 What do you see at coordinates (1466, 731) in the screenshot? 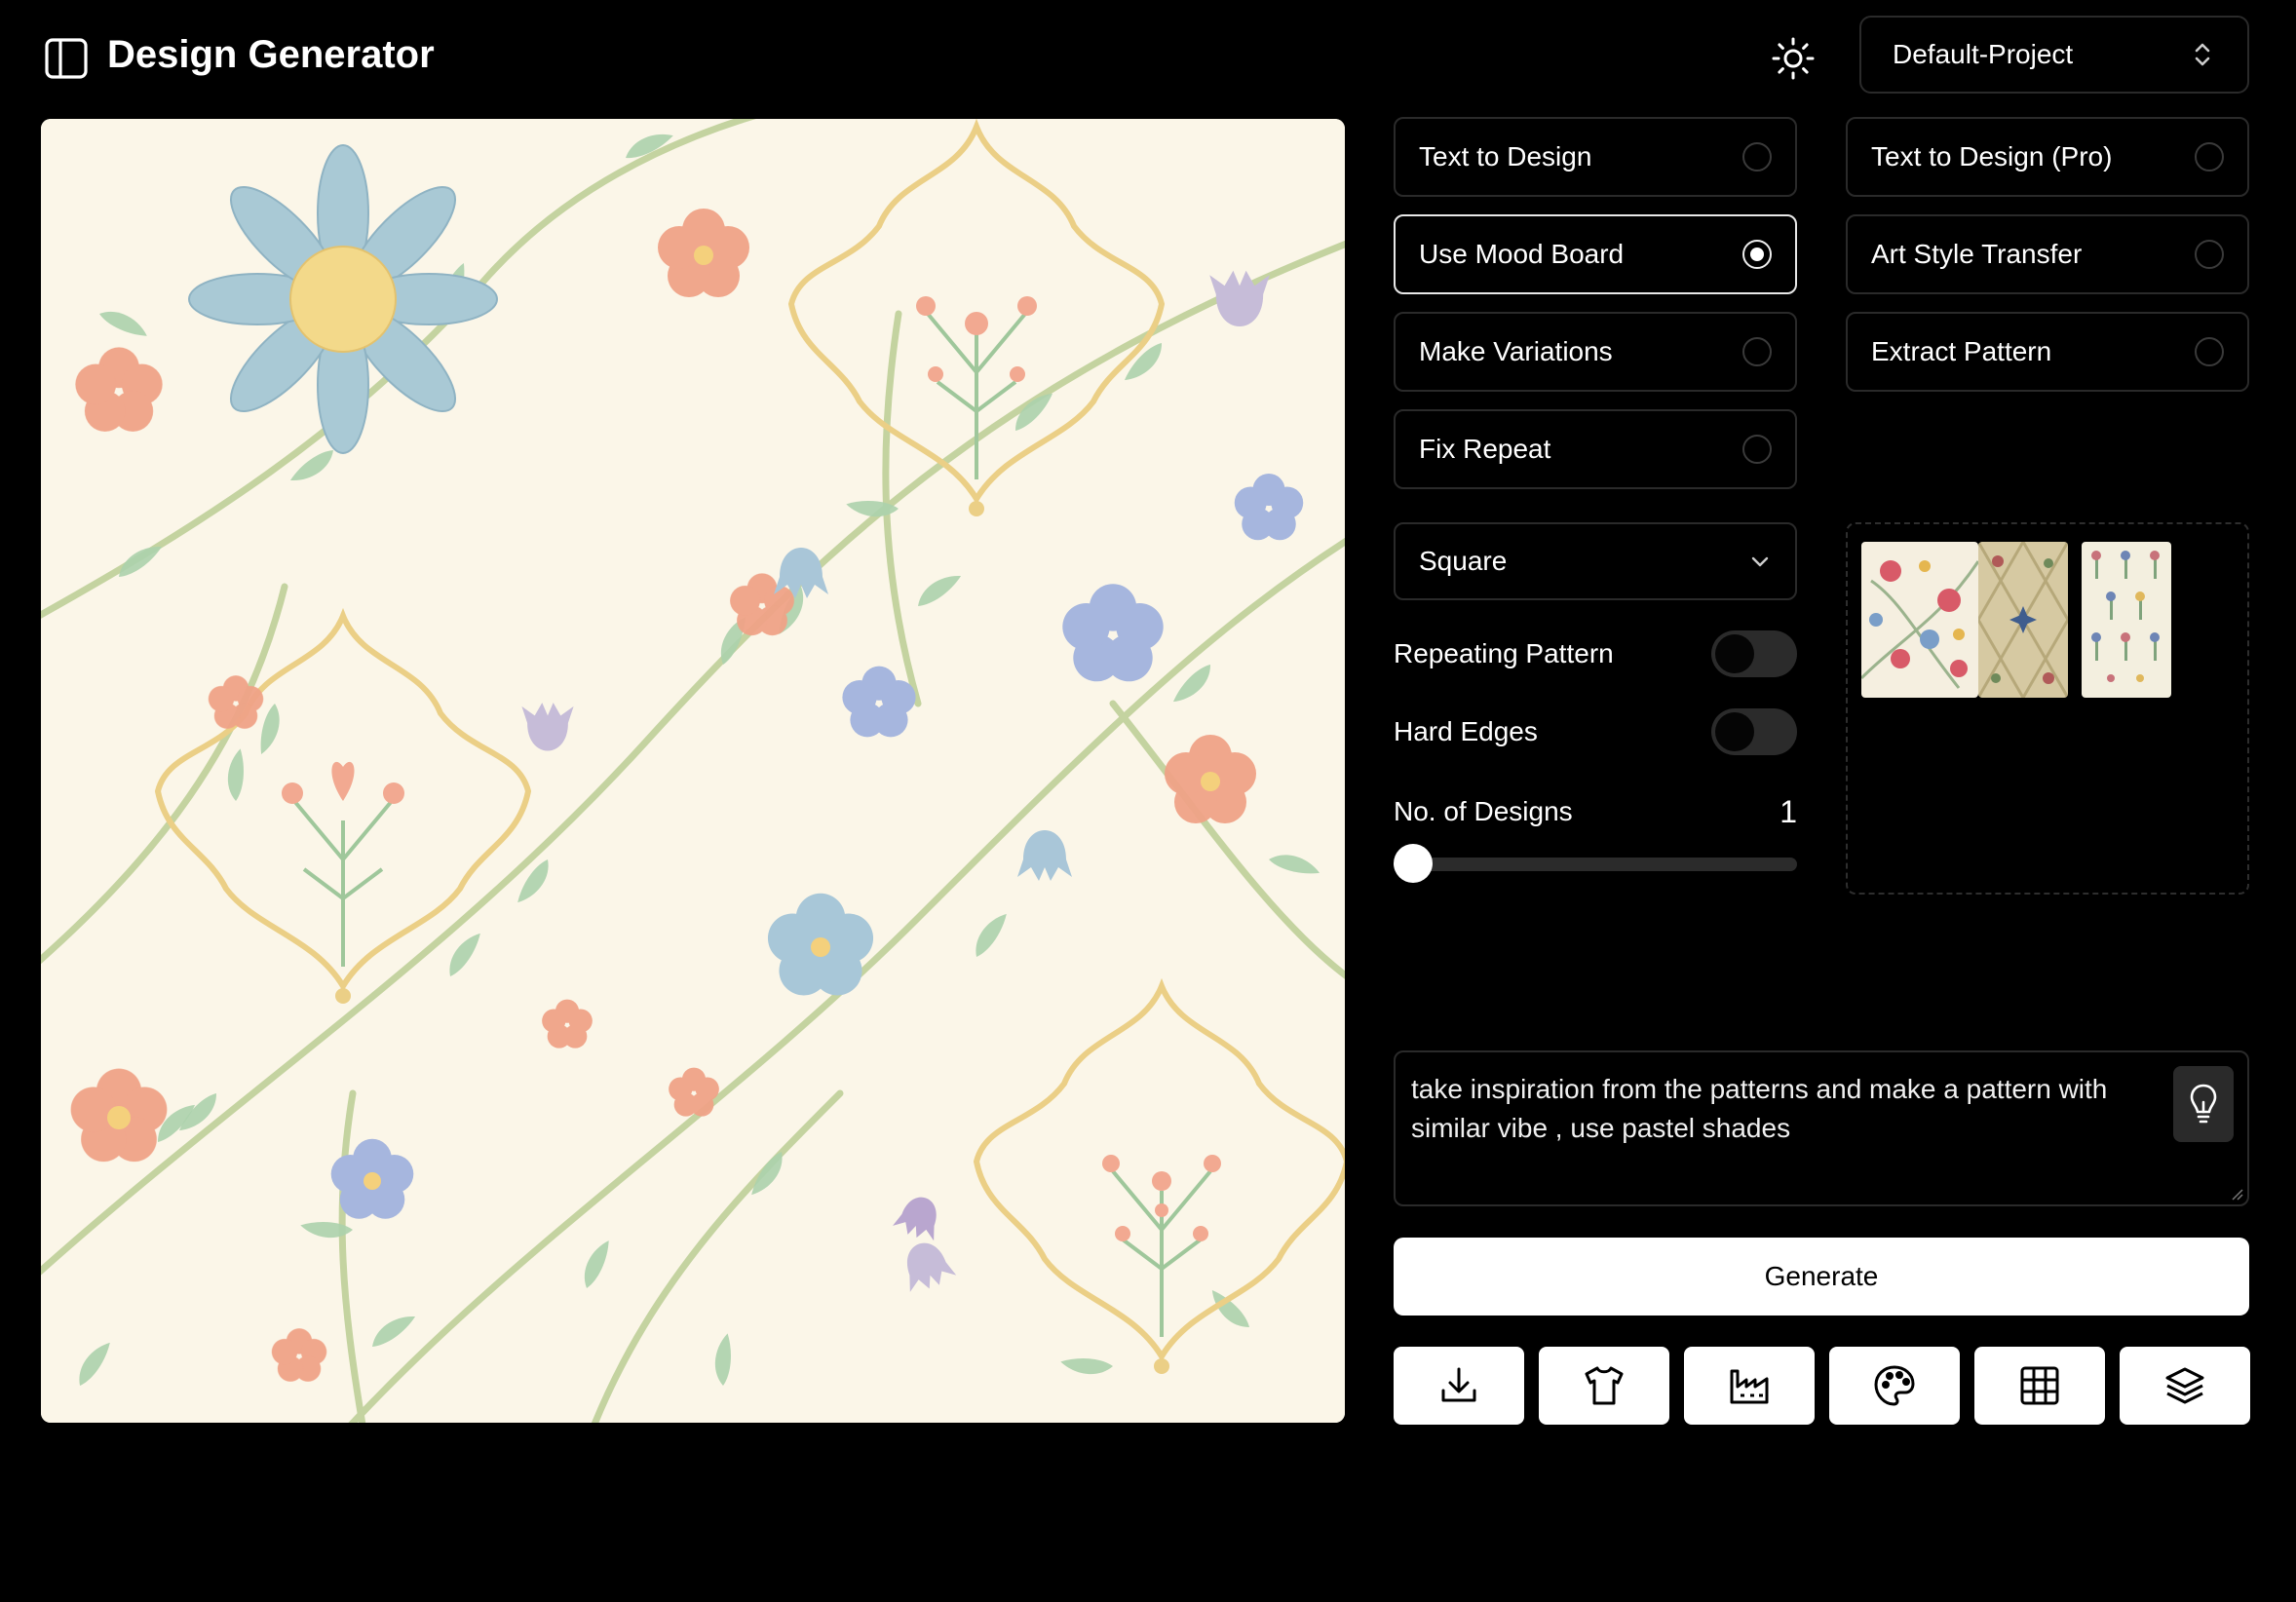
I see `hard-edges-label: Hard Edges` at bounding box center [1466, 731].